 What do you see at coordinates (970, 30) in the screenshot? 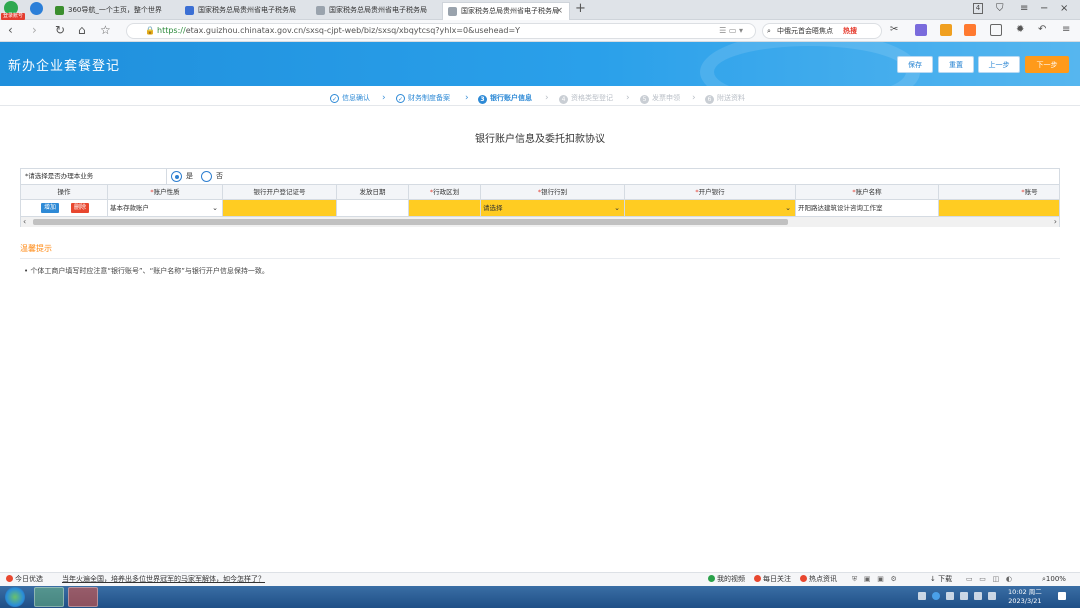
I see `game-icon` at bounding box center [970, 30].